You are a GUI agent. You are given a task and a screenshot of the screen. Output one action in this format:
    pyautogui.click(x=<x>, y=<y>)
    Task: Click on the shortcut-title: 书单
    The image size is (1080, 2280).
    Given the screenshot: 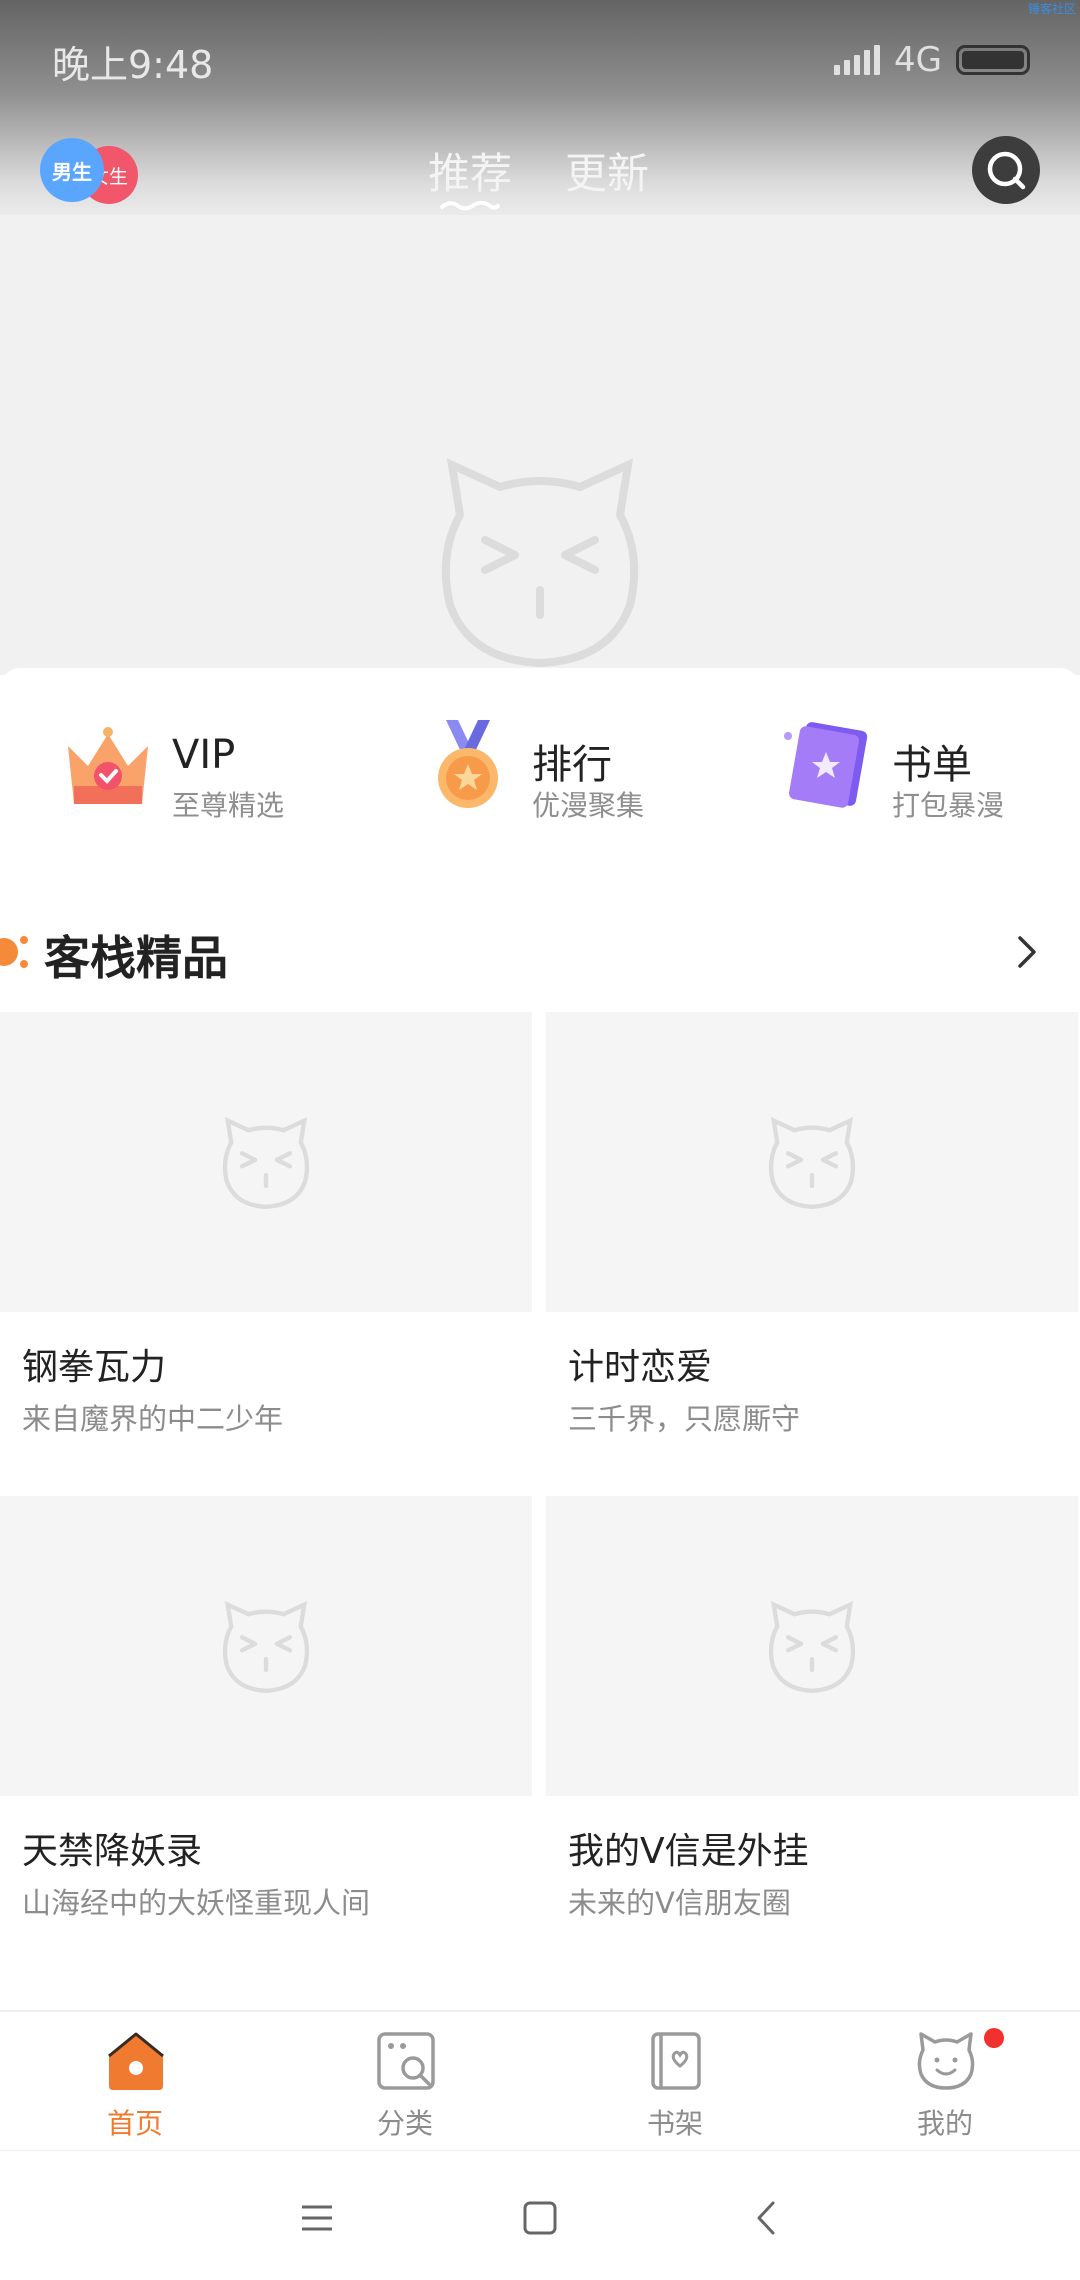 What is the action you would take?
    pyautogui.click(x=932, y=765)
    